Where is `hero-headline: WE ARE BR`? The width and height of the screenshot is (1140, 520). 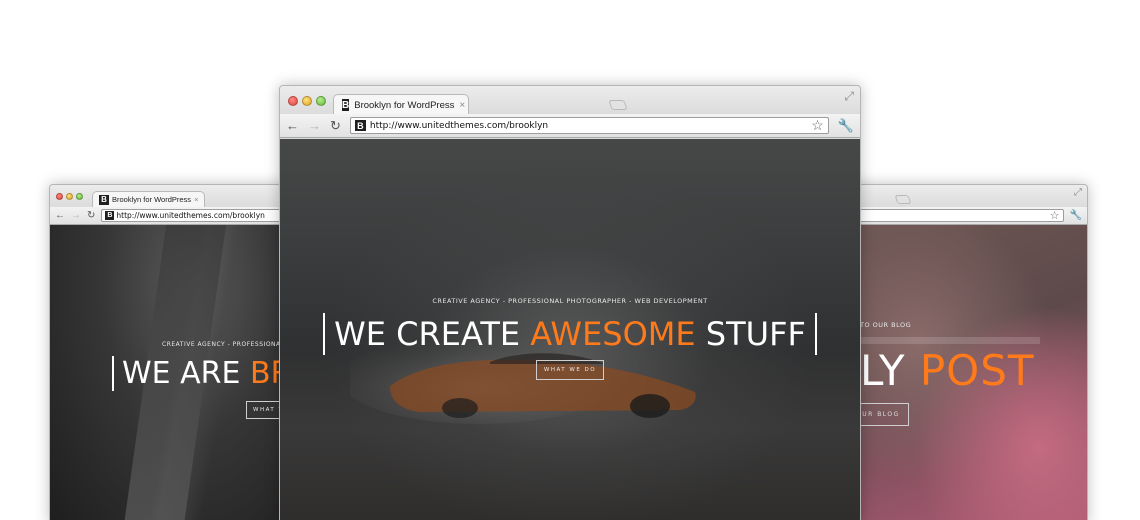
hero-headline: WE ARE BR is located at coordinates (200, 373).